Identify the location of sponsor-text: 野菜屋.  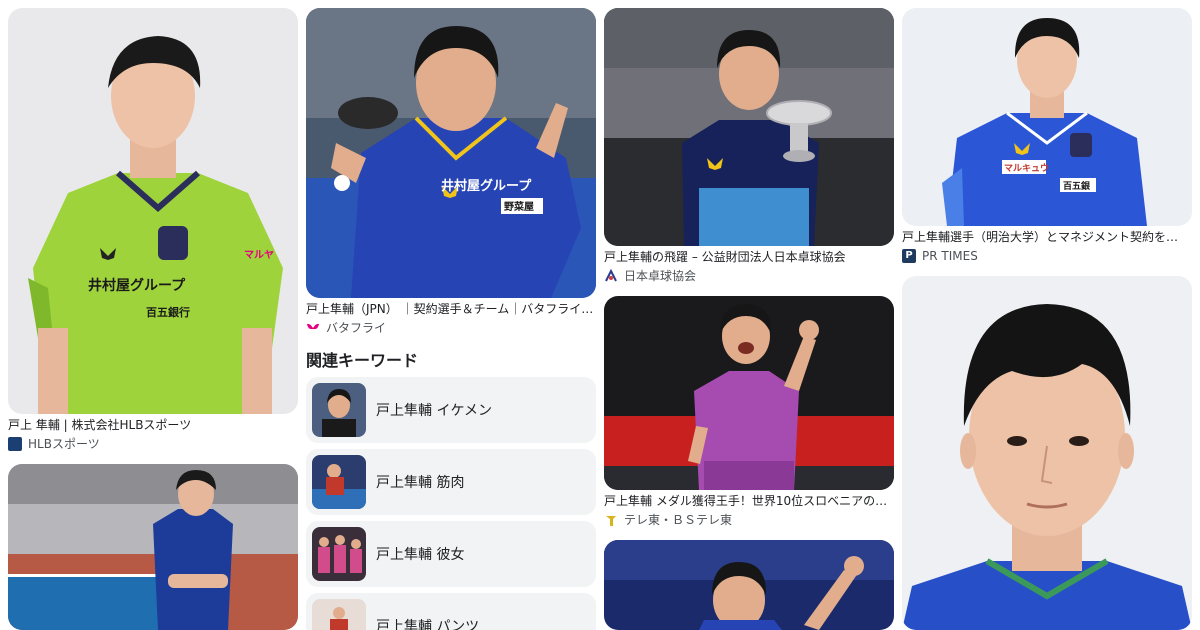
(519, 206).